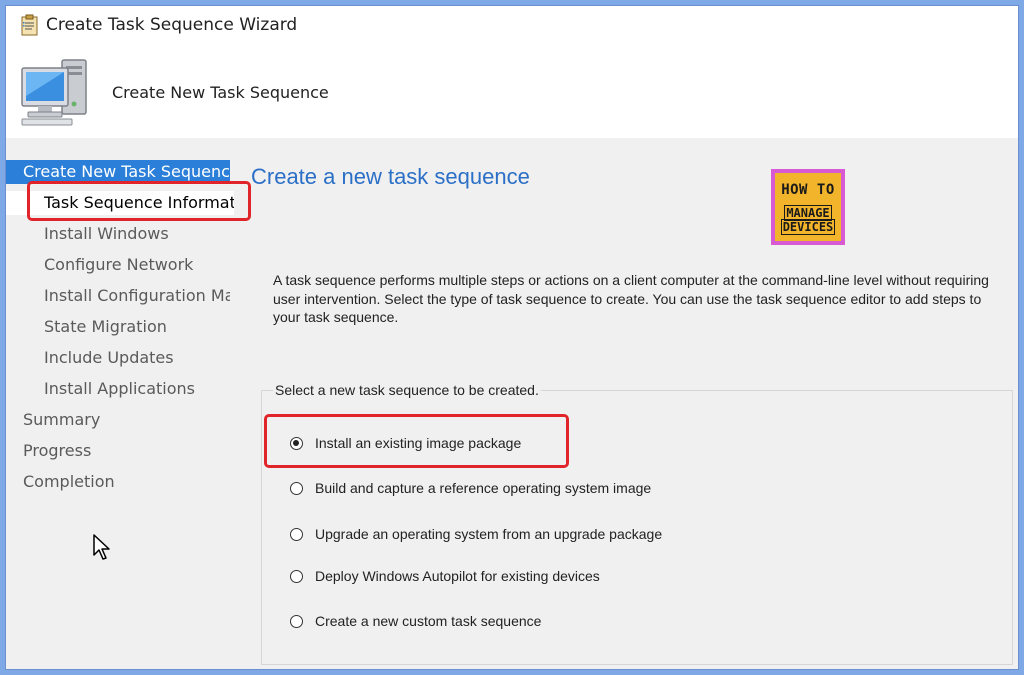 The height and width of the screenshot is (675, 1024). Describe the element at coordinates (118, 451) in the screenshot. I see `nav-step-progress: Progress` at that location.